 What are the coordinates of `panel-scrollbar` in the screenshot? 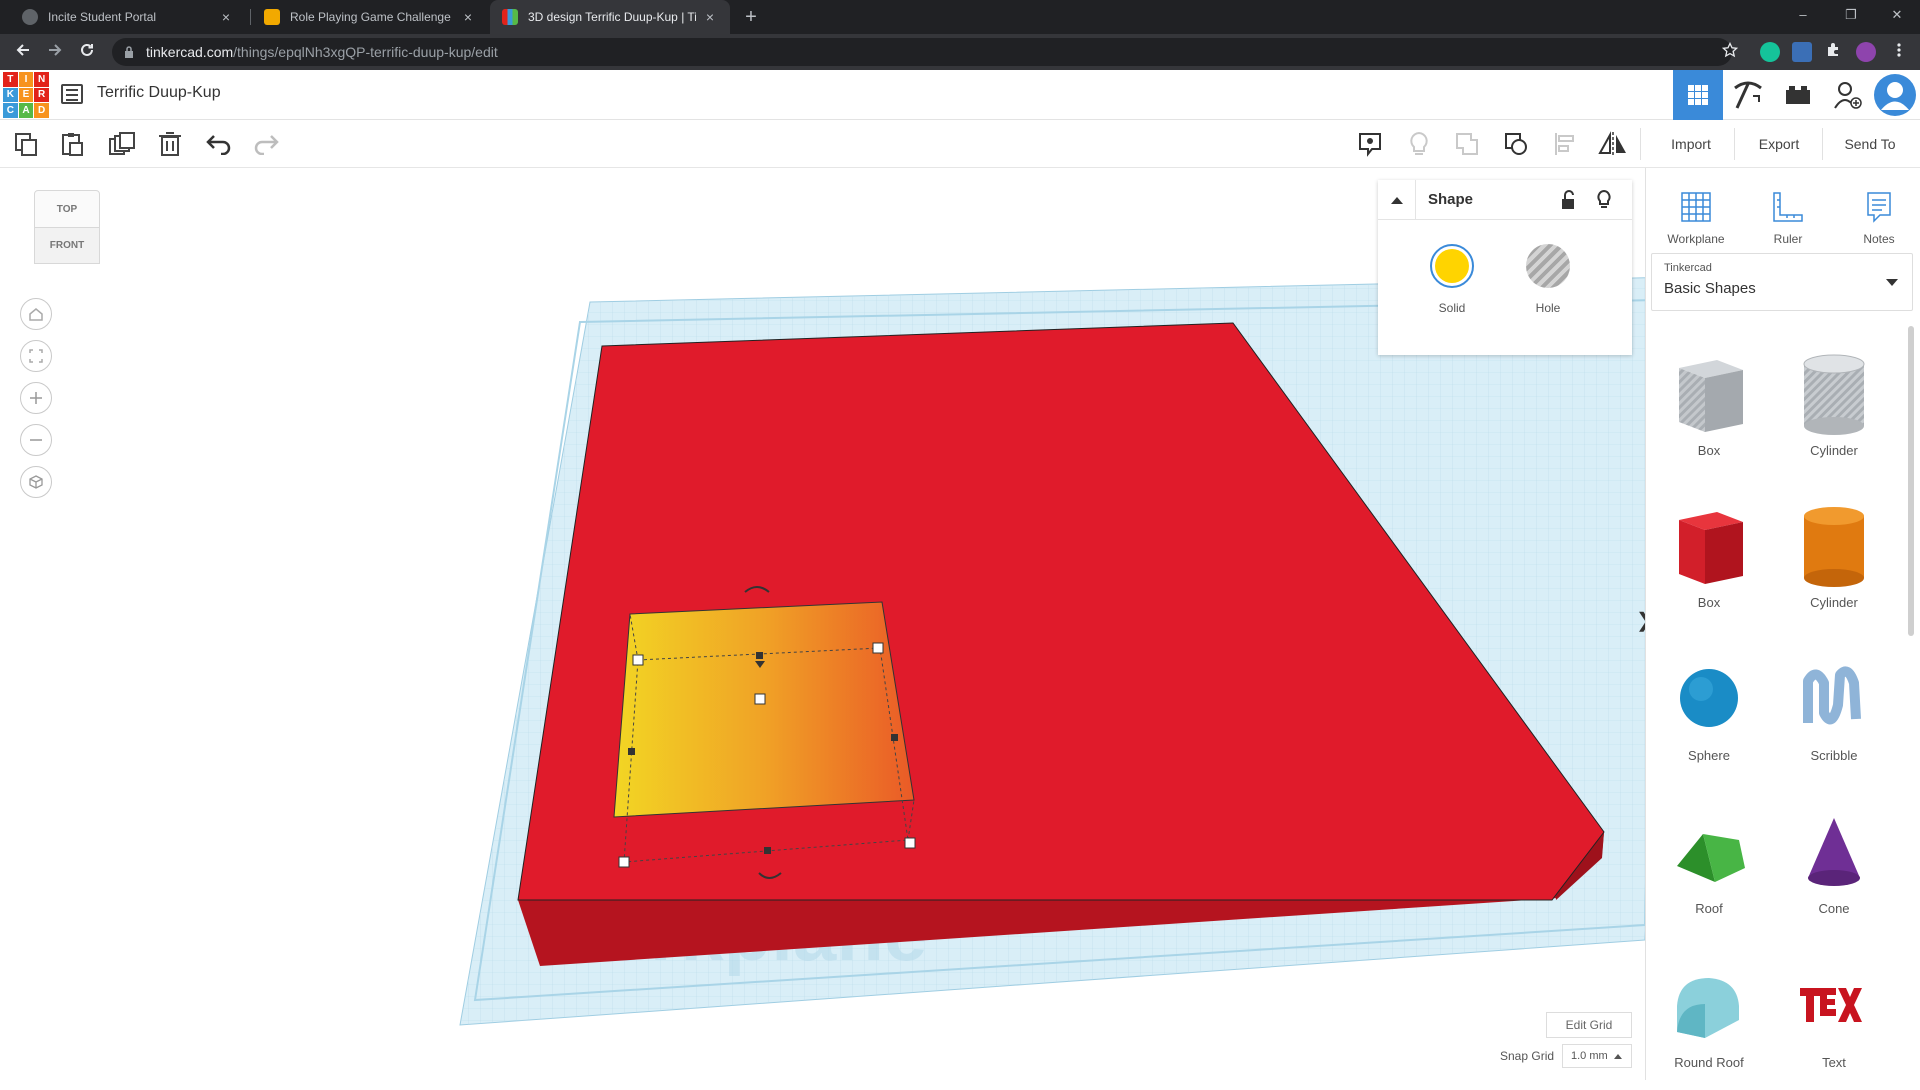 It's located at (1911, 481).